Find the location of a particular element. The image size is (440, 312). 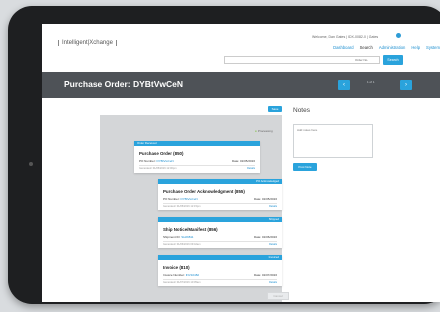

card-generated: Generated: 01/05/2016 12:15pm is located at coordinates (182, 206).